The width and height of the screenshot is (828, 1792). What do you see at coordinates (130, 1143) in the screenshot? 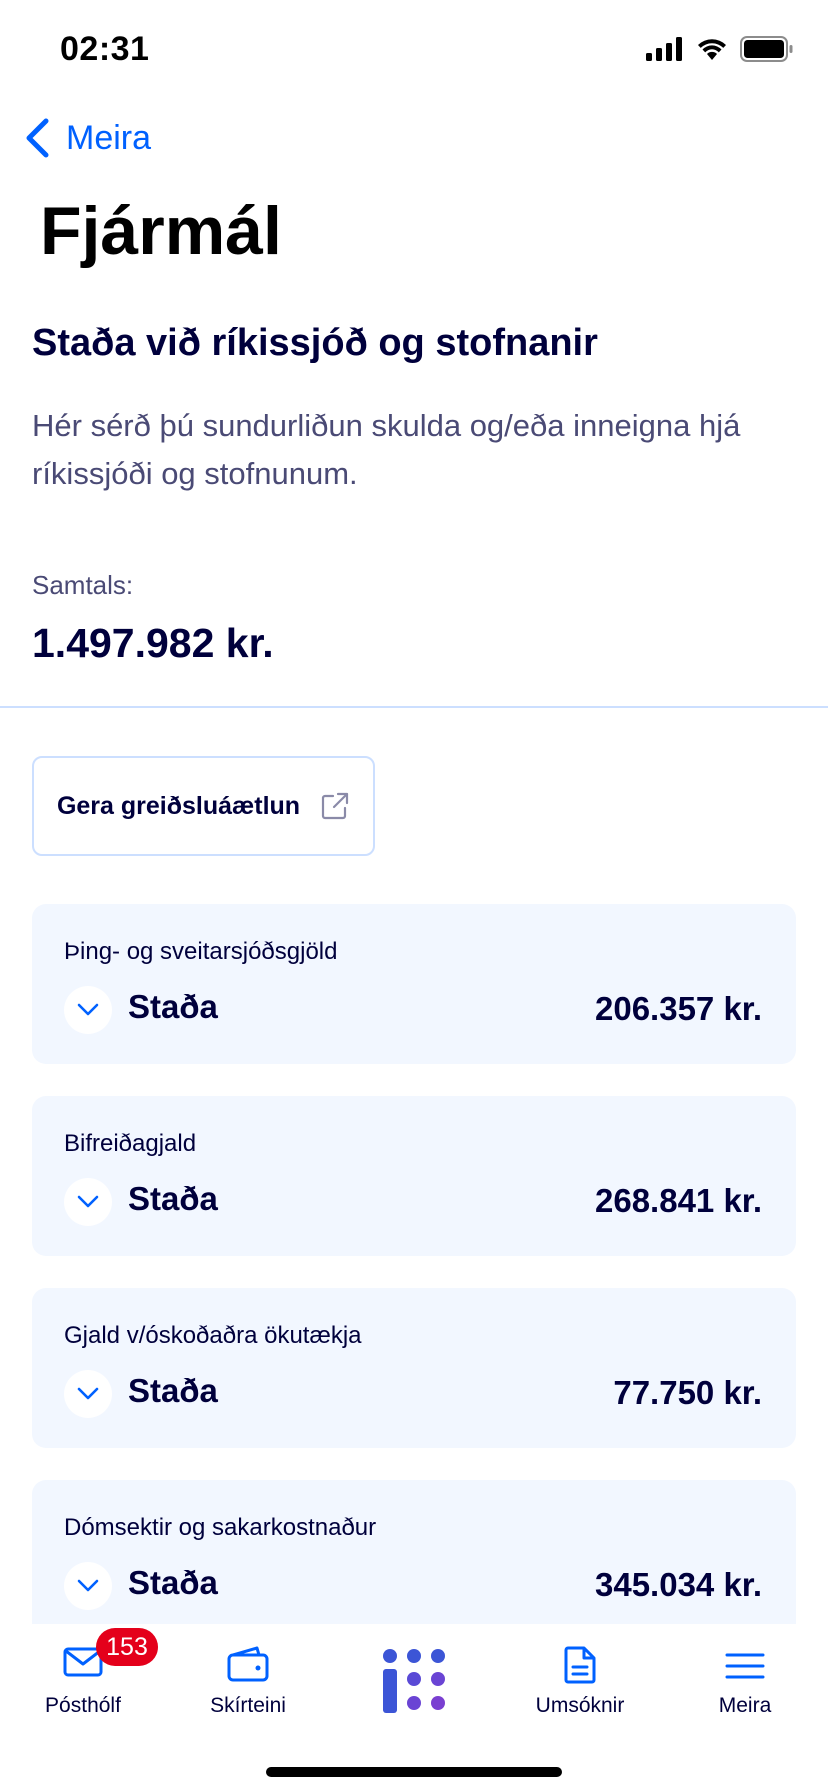
I see `card-label: Bifreiðagjald` at bounding box center [130, 1143].